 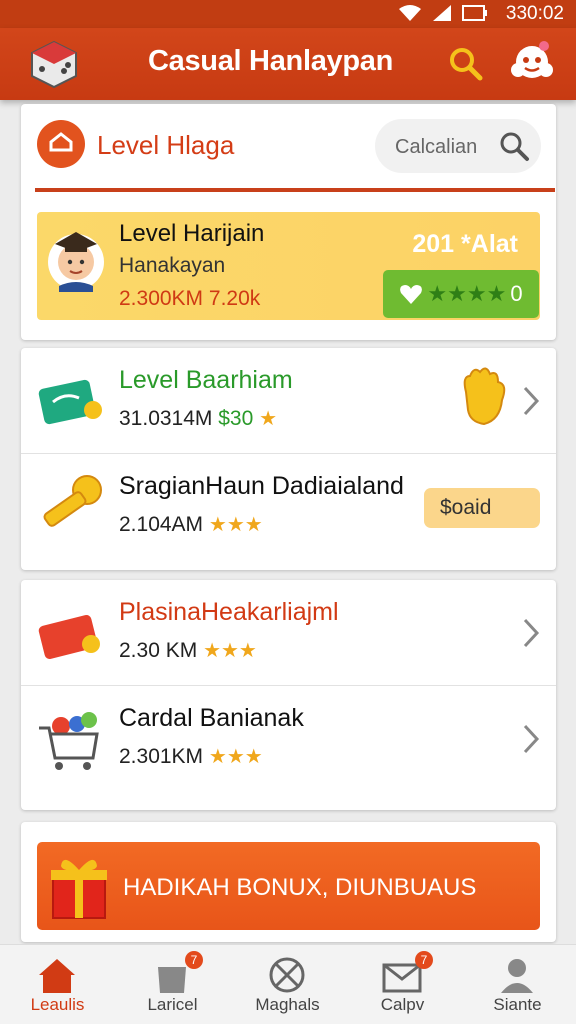 I want to click on item-title: PlasinaHeakarliajml, so click(x=229, y=612).